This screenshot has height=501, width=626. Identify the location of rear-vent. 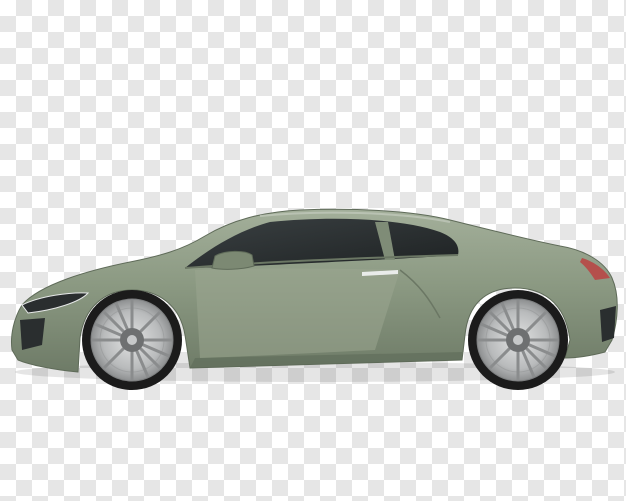
(608, 324).